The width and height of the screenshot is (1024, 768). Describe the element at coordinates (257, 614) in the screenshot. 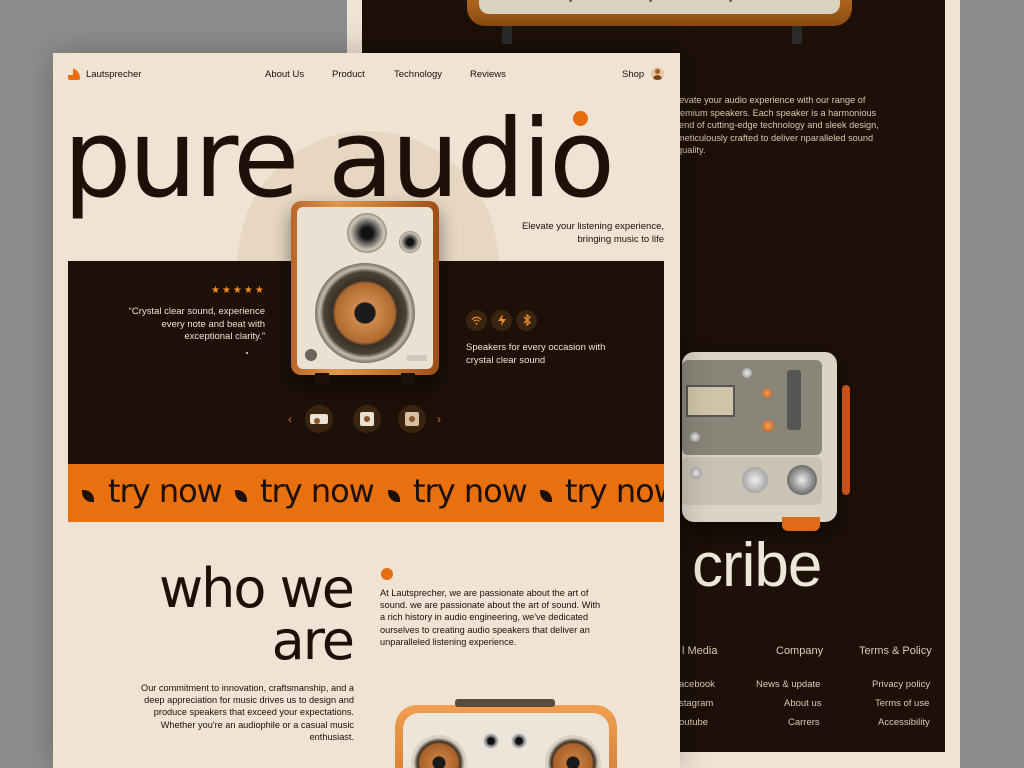

I see `who-we-are-heading: who we are` at that location.